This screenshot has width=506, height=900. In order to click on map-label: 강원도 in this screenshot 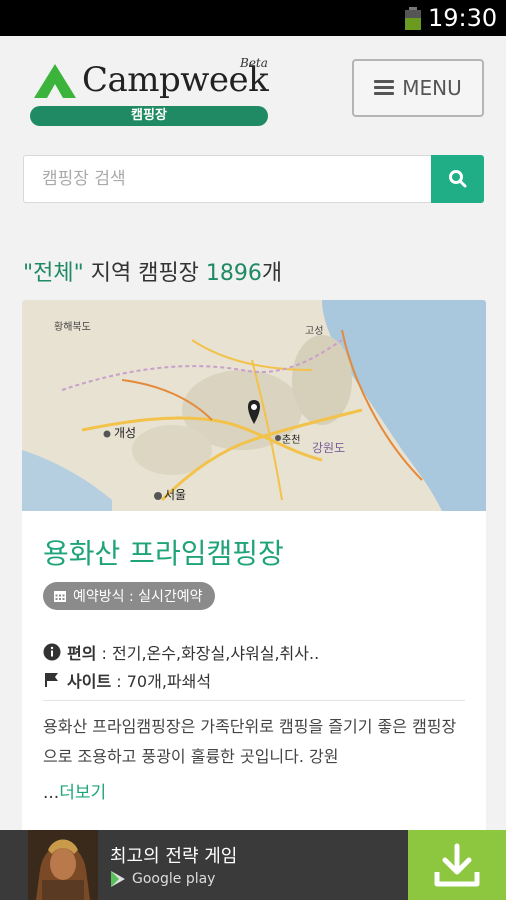, I will do `click(328, 448)`.